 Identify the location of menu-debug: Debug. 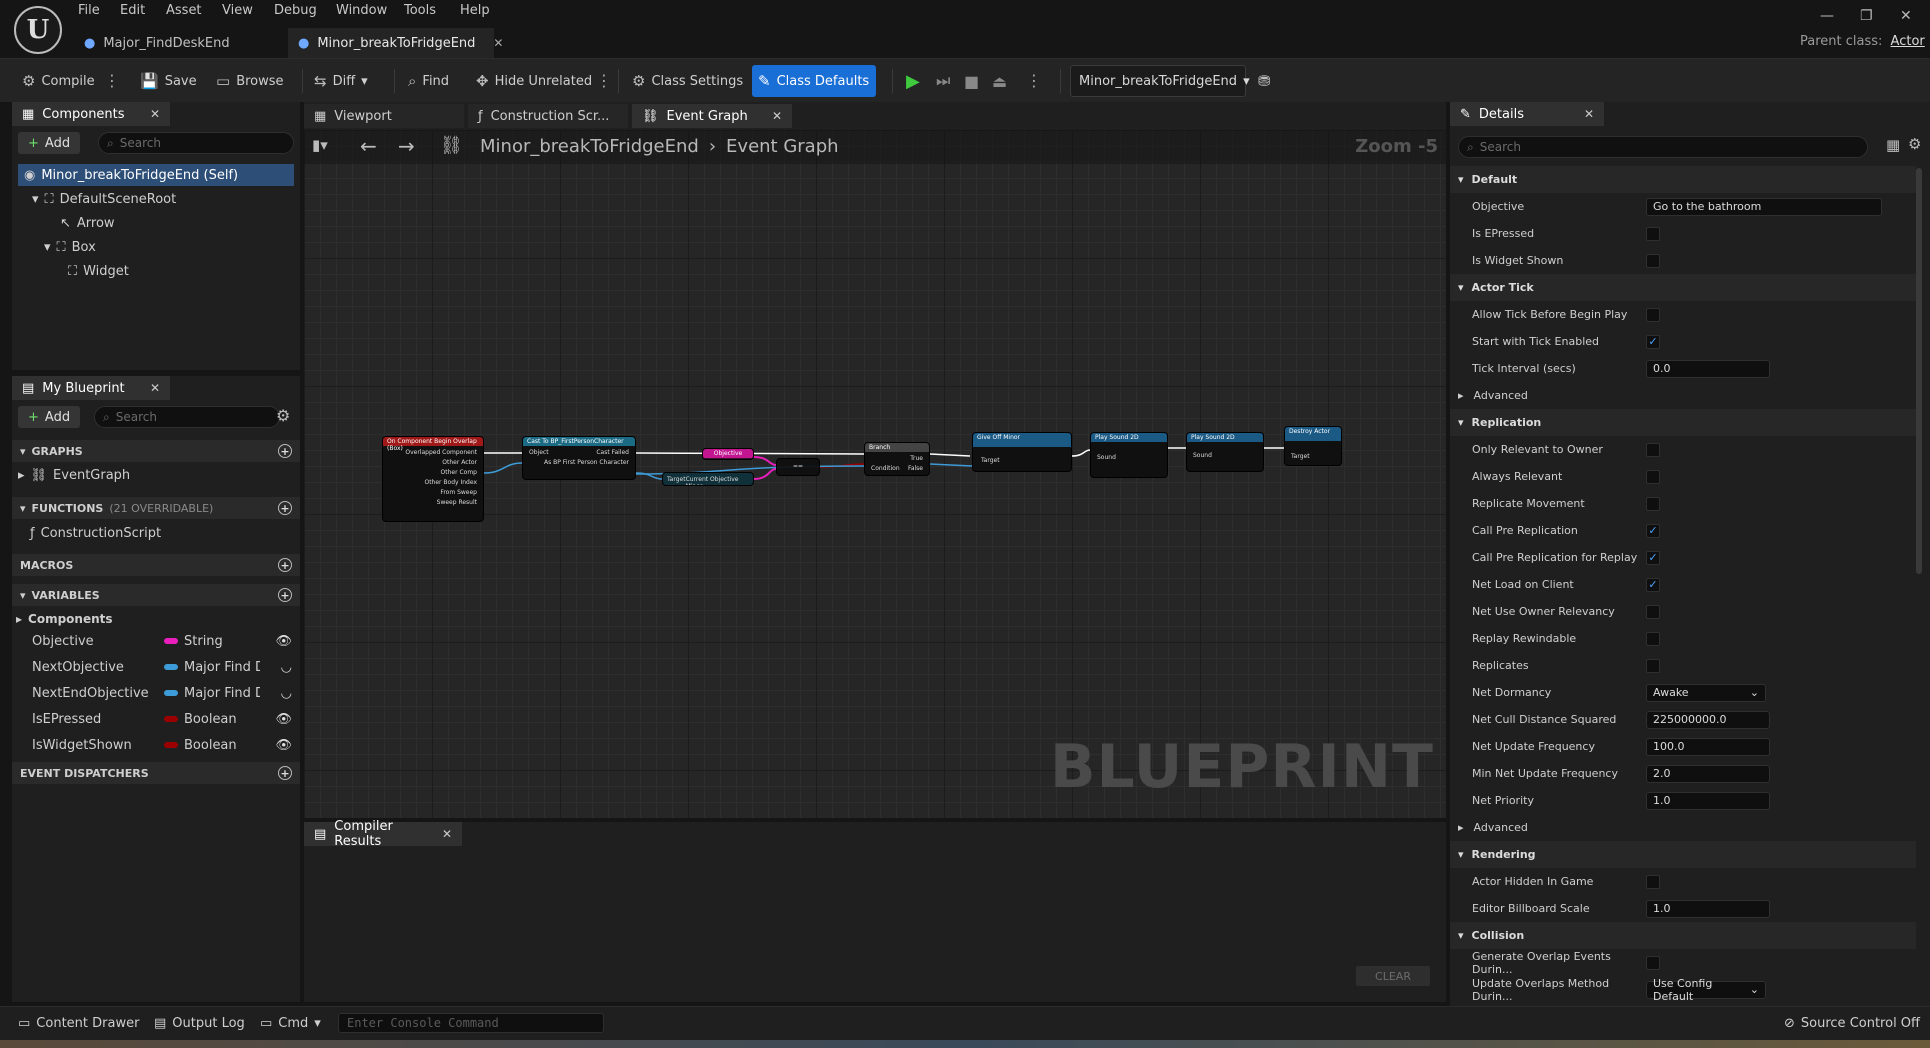
(295, 10).